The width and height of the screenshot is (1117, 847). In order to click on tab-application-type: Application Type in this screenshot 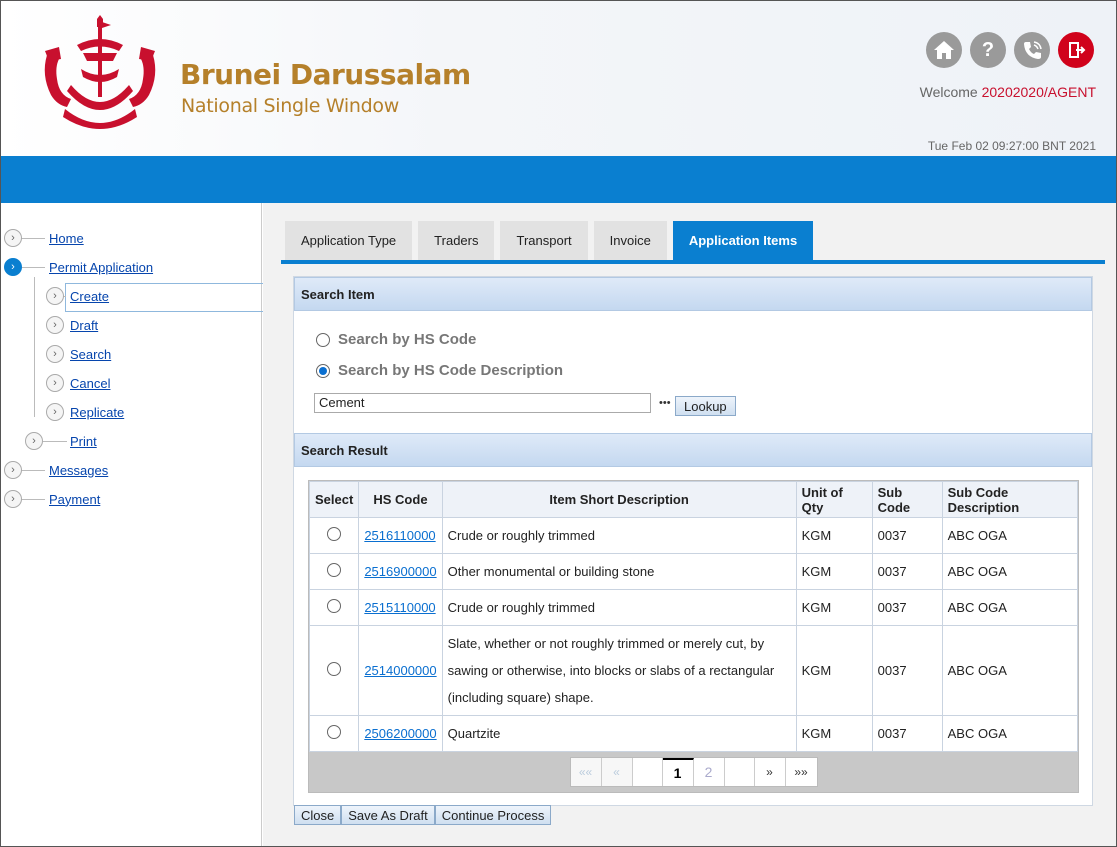, I will do `click(349, 240)`.